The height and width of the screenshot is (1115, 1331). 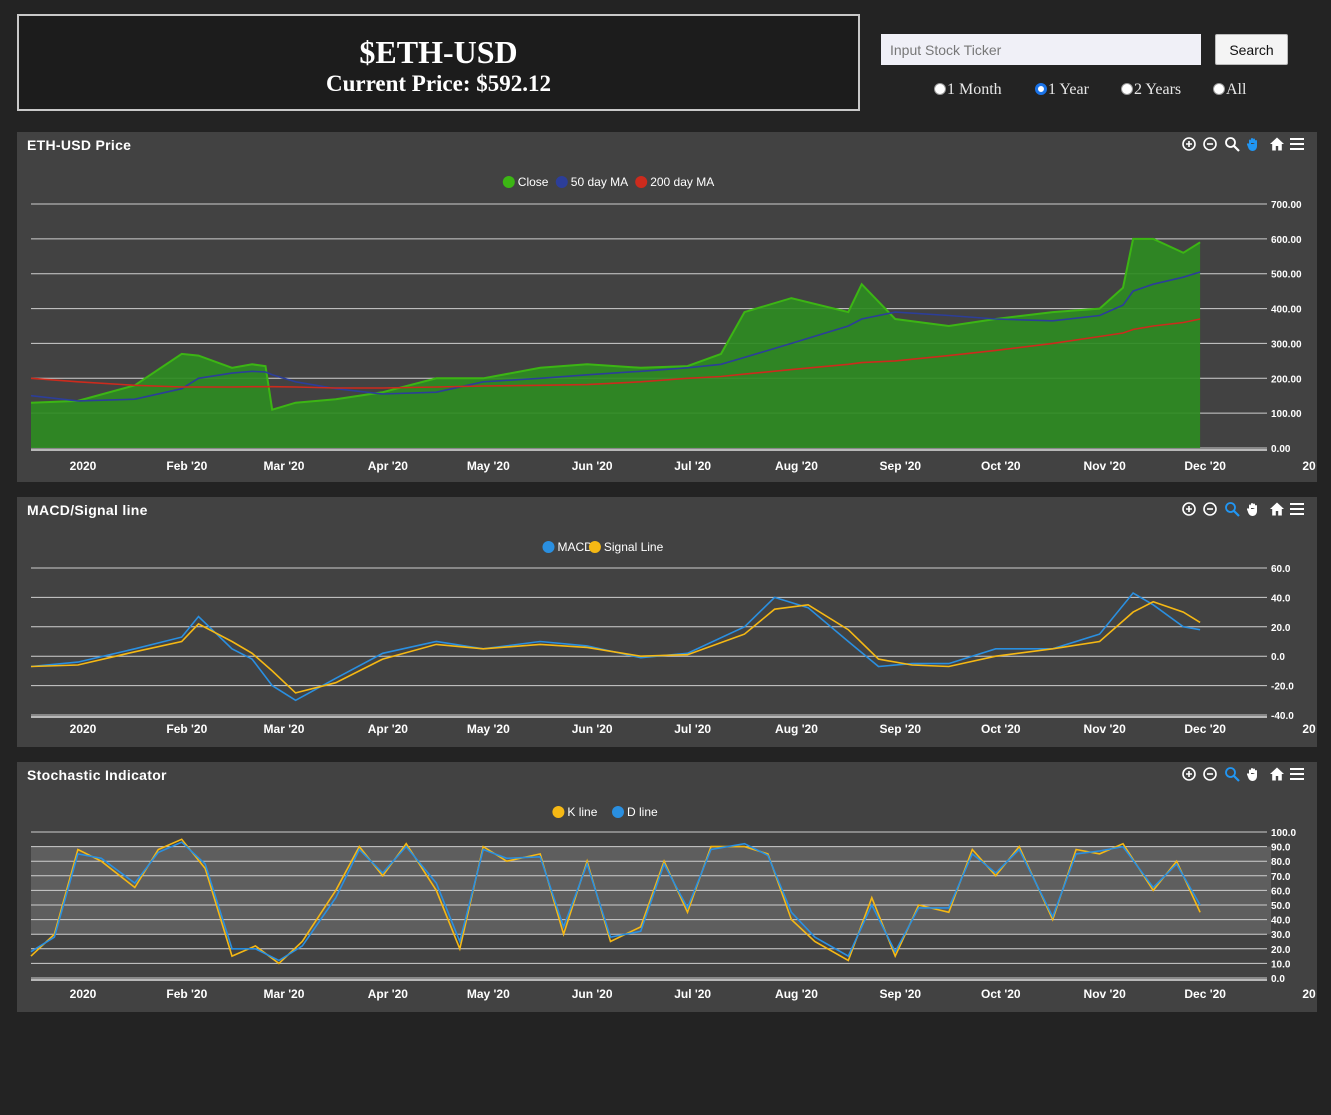 I want to click on y-tick-label: 0.0, so click(x=1278, y=657).